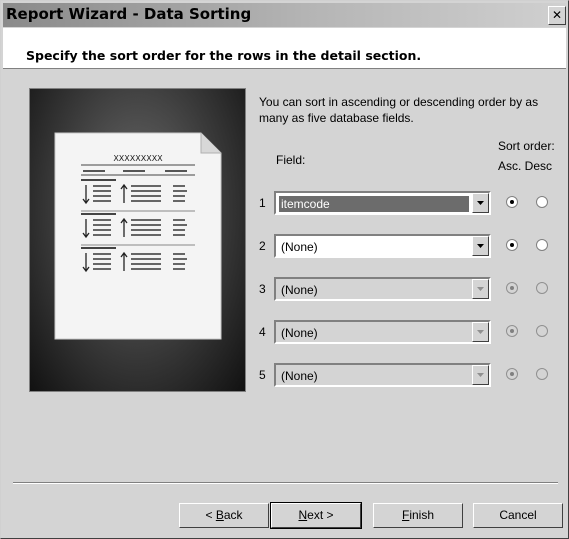  I want to click on back-button: < Back, so click(224, 515).